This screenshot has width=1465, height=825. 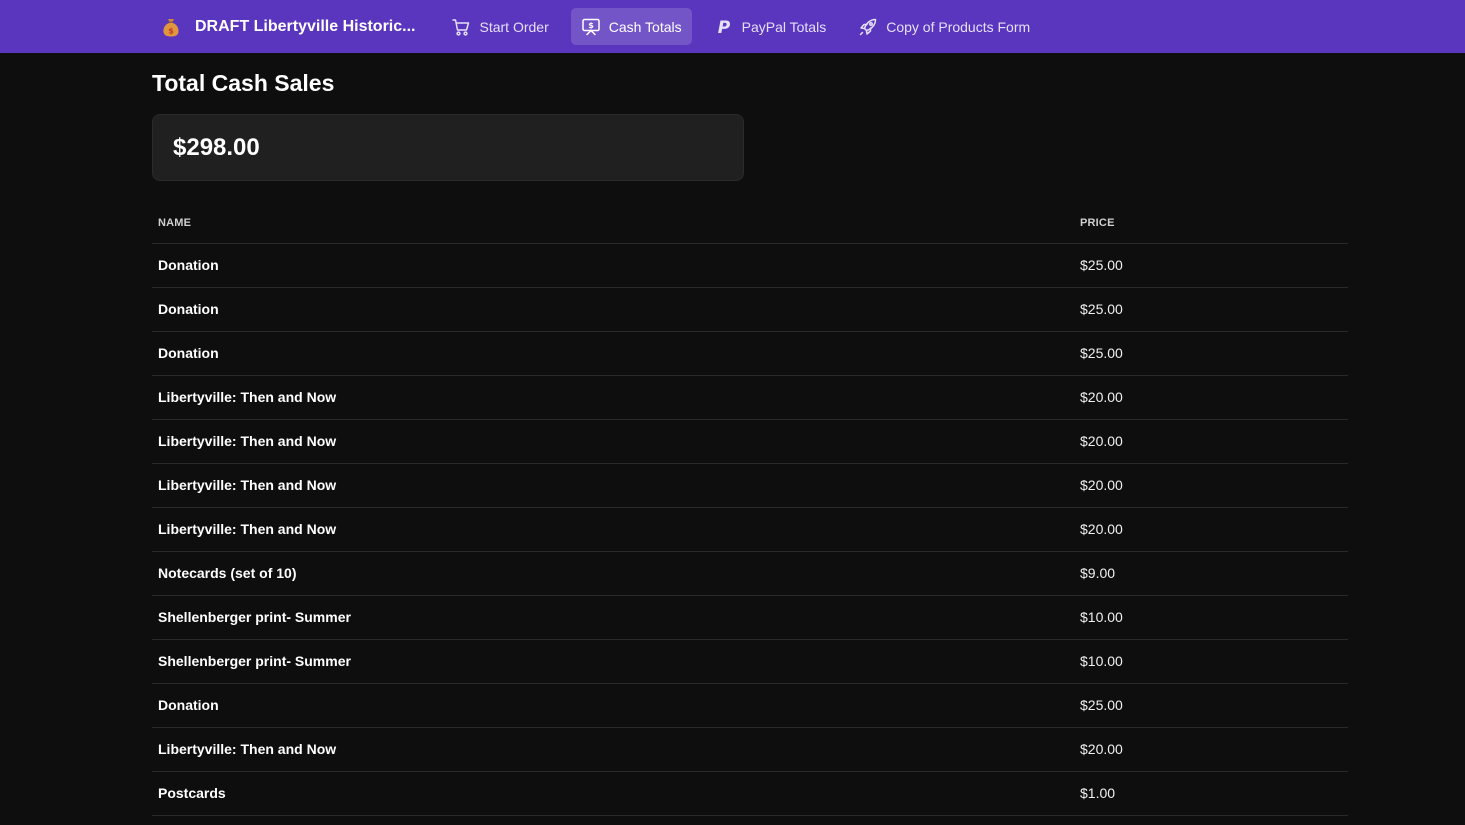 I want to click on nav-products-form: Copy of Products Form, so click(x=944, y=26).